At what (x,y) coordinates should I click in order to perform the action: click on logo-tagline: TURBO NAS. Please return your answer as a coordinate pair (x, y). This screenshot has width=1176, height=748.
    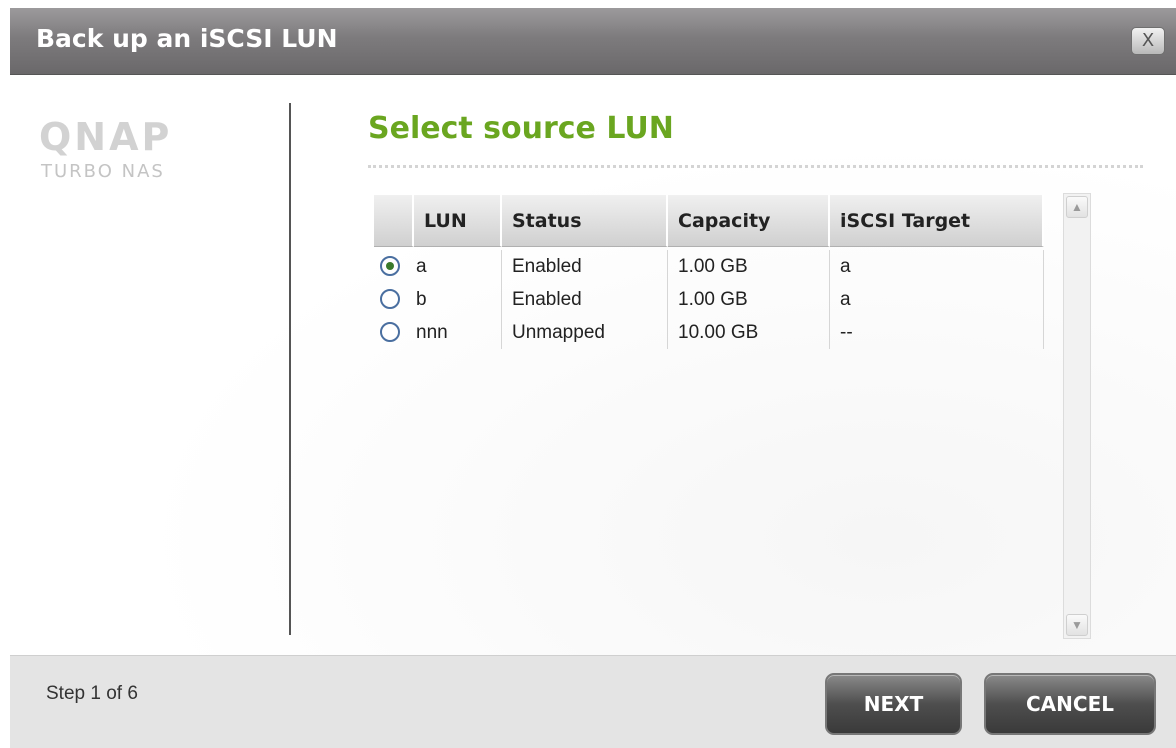
    Looking at the image, I should click on (103, 171).